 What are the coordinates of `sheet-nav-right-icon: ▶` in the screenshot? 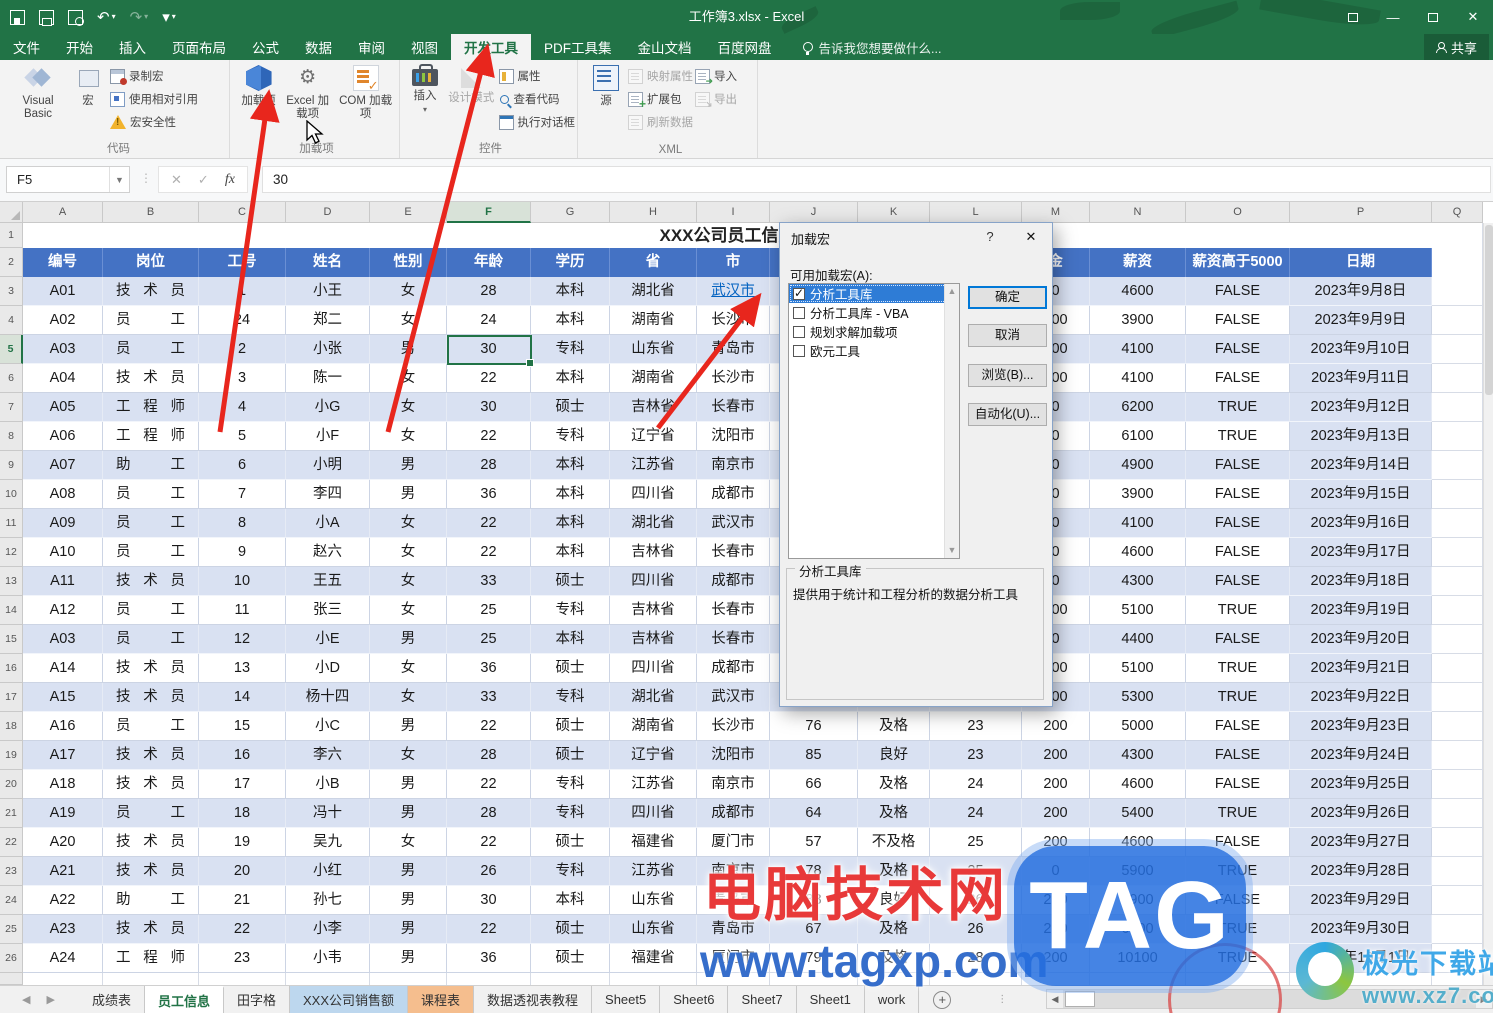 It's located at (50, 999).